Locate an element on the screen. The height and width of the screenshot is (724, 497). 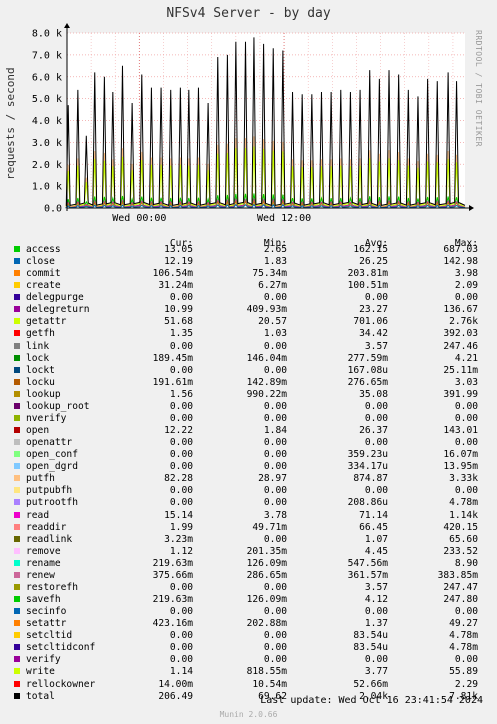
legend-row-lock: lock 189.45m 146.04m 277.59m 4.21 is located at coordinates (248, 359).